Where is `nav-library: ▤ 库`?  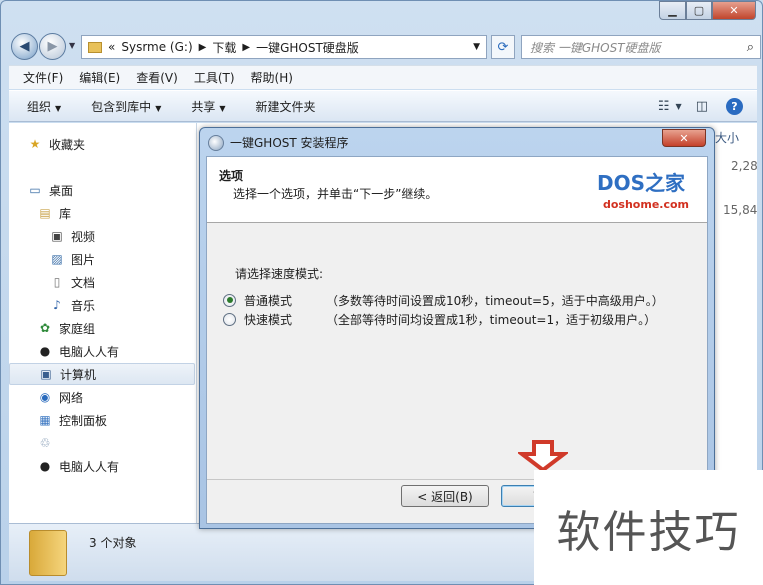 nav-library: ▤ 库 is located at coordinates (130, 213).